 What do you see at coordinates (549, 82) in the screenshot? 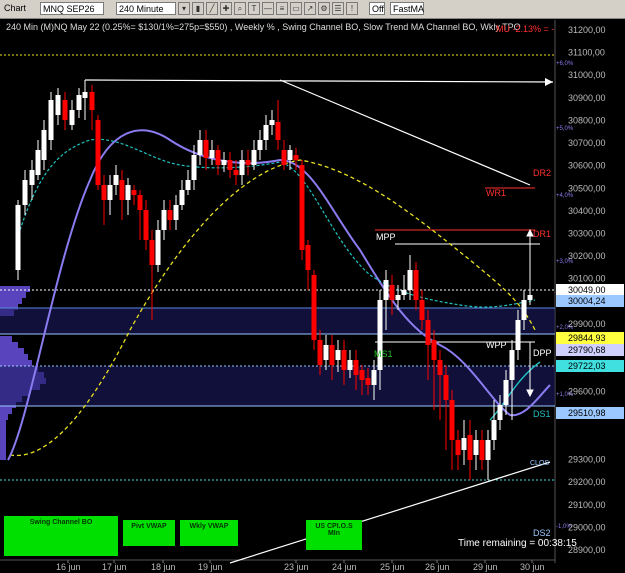
I see `trendline-top-arrowhead` at bounding box center [549, 82].